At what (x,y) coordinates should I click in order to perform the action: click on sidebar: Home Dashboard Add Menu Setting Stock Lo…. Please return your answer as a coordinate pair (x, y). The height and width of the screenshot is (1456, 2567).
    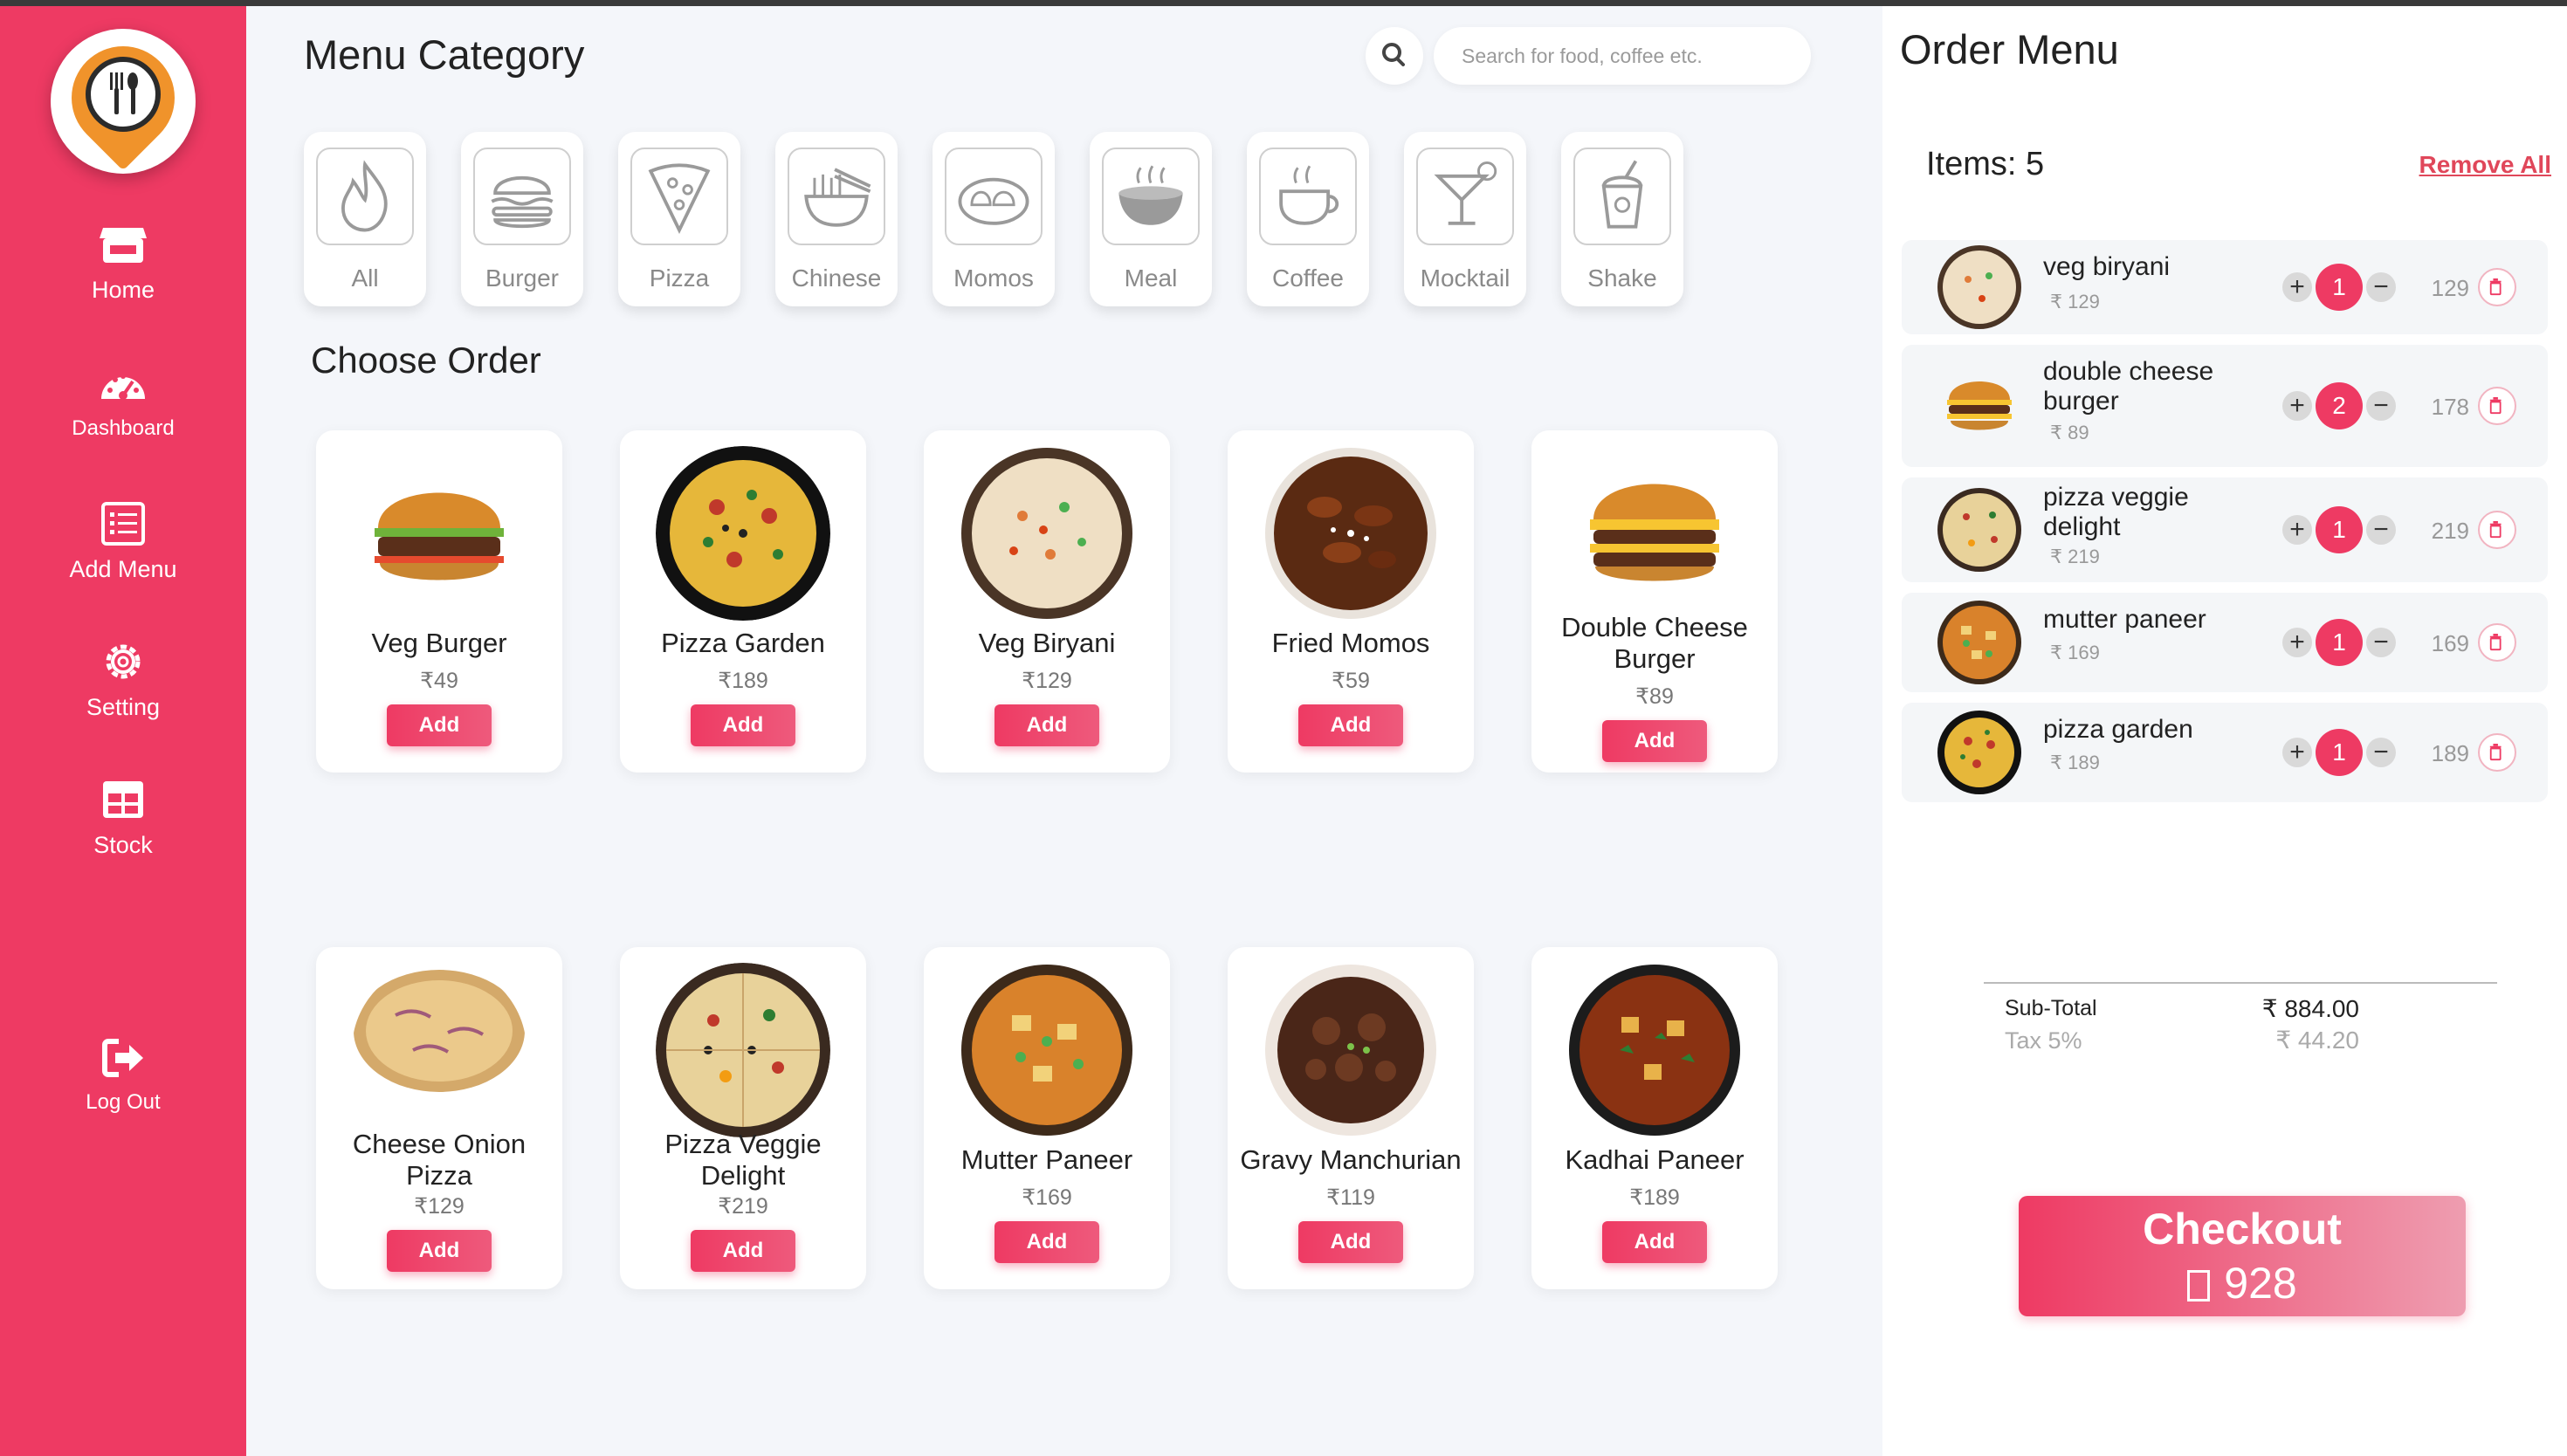
    Looking at the image, I should click on (123, 731).